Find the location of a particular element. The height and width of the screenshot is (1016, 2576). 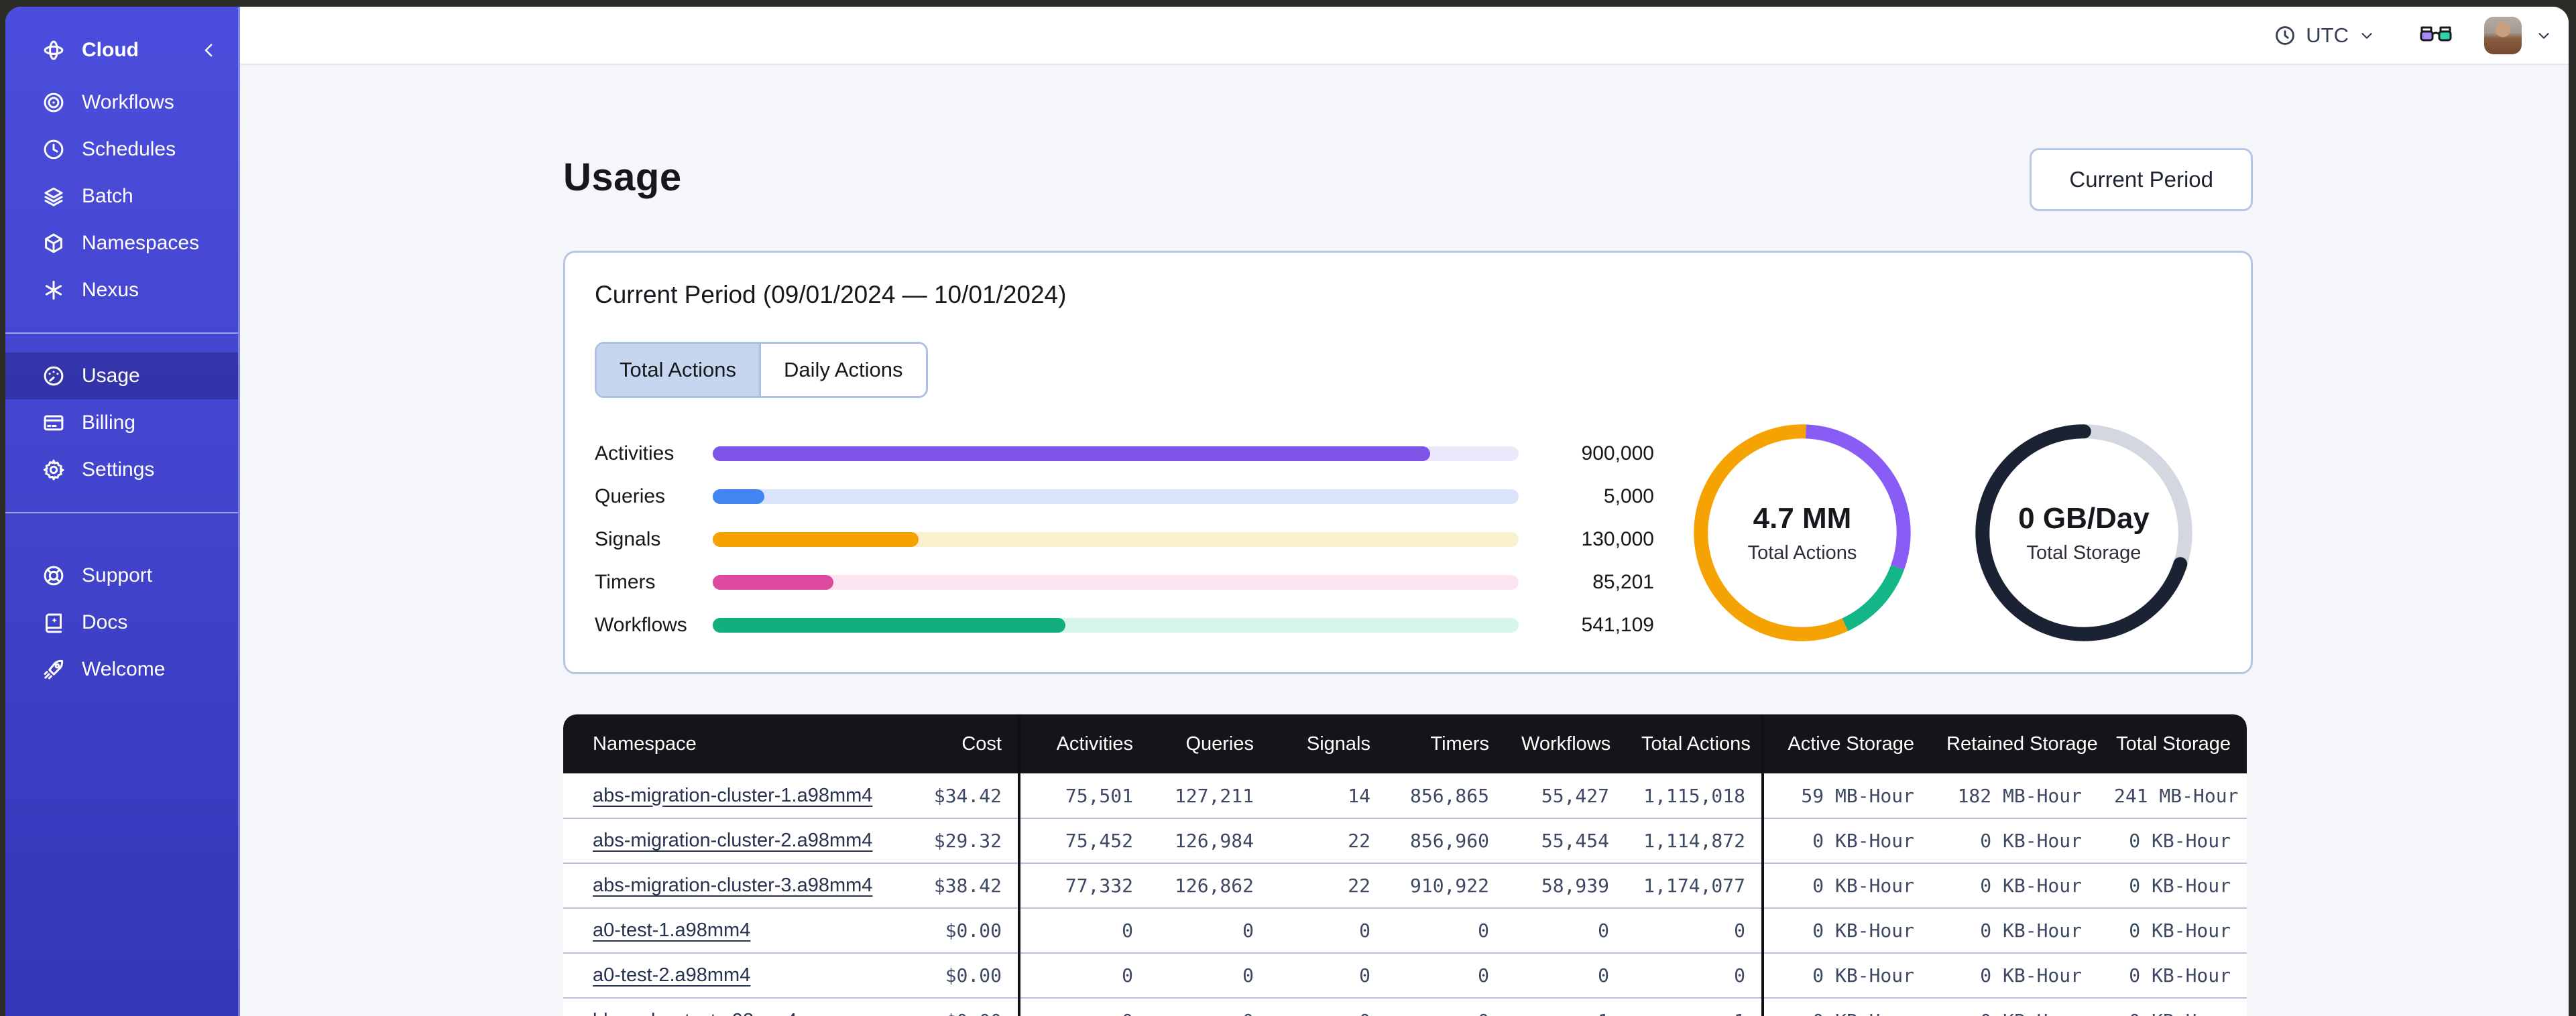

bar-label: Timers is located at coordinates (625, 582).